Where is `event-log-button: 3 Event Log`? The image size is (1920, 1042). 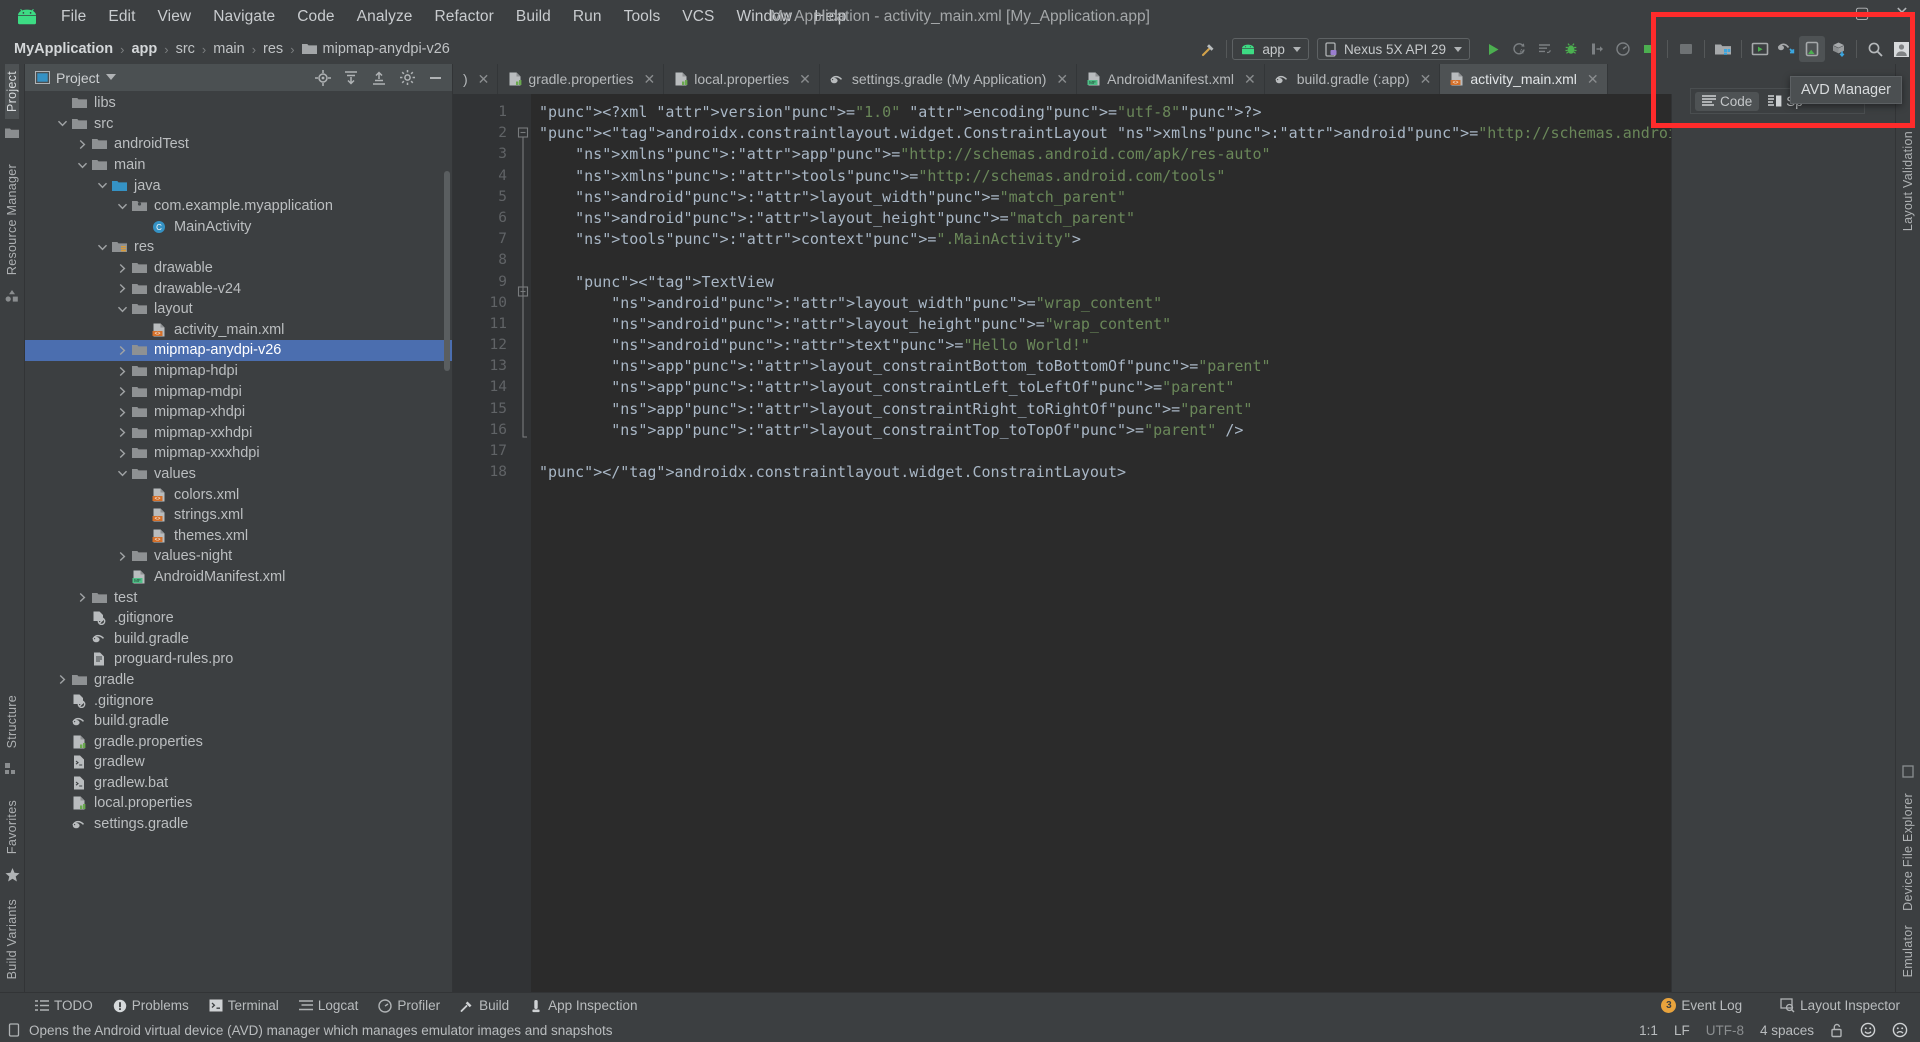
event-log-button: 3 Event Log is located at coordinates (1701, 1005).